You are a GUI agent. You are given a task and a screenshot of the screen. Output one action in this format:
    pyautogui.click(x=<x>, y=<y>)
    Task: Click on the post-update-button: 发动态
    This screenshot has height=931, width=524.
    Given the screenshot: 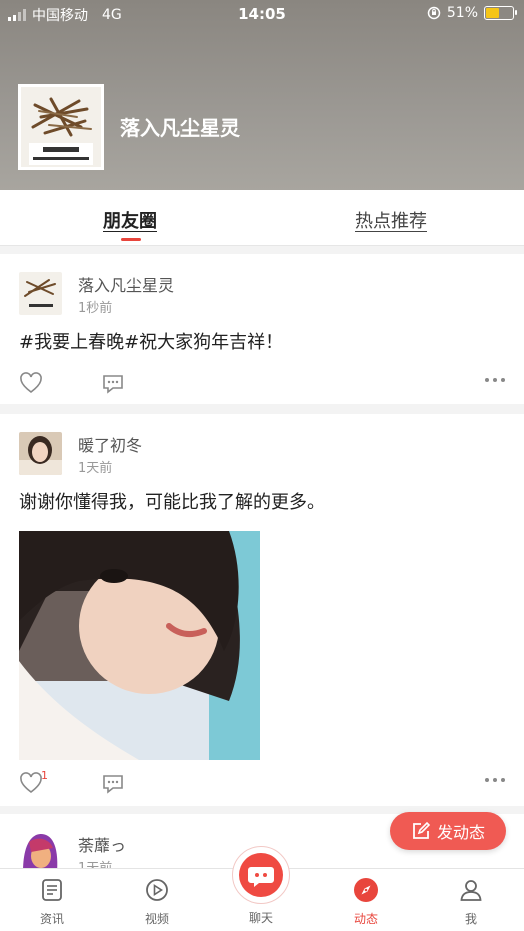 What is the action you would take?
    pyautogui.click(x=448, y=831)
    